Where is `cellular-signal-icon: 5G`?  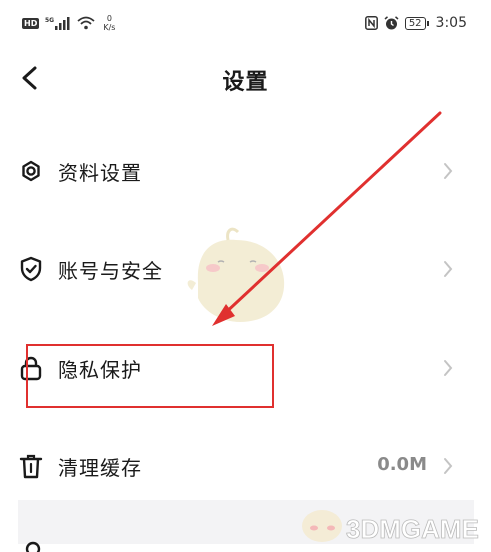 cellular-signal-icon: 5G is located at coordinates (57, 23).